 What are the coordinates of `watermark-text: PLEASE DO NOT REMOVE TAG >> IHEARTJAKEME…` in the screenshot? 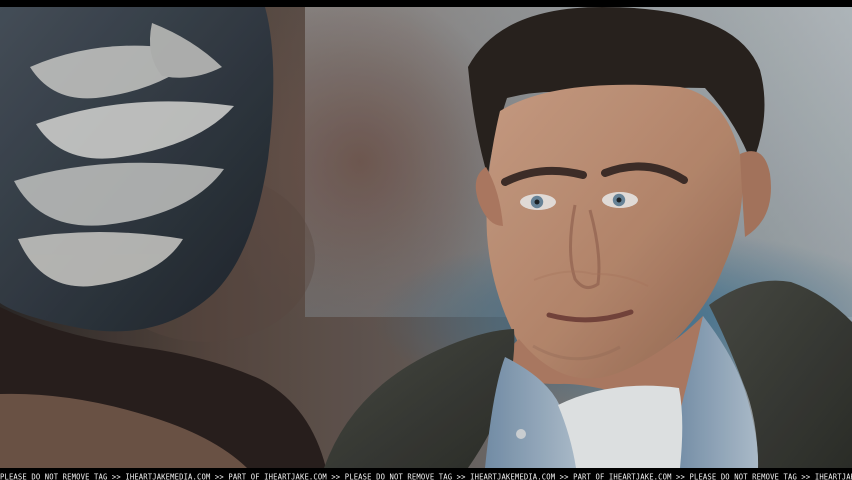 It's located at (426, 475).